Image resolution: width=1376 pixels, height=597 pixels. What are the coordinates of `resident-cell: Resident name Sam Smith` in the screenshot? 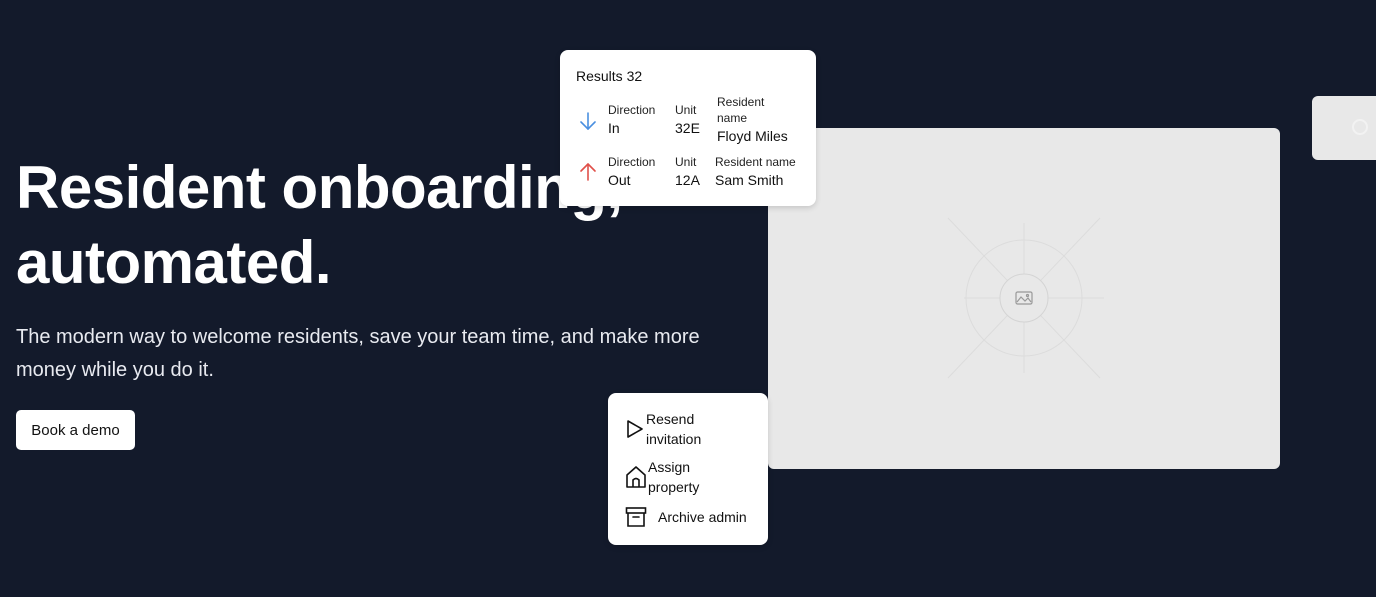 It's located at (762, 172).